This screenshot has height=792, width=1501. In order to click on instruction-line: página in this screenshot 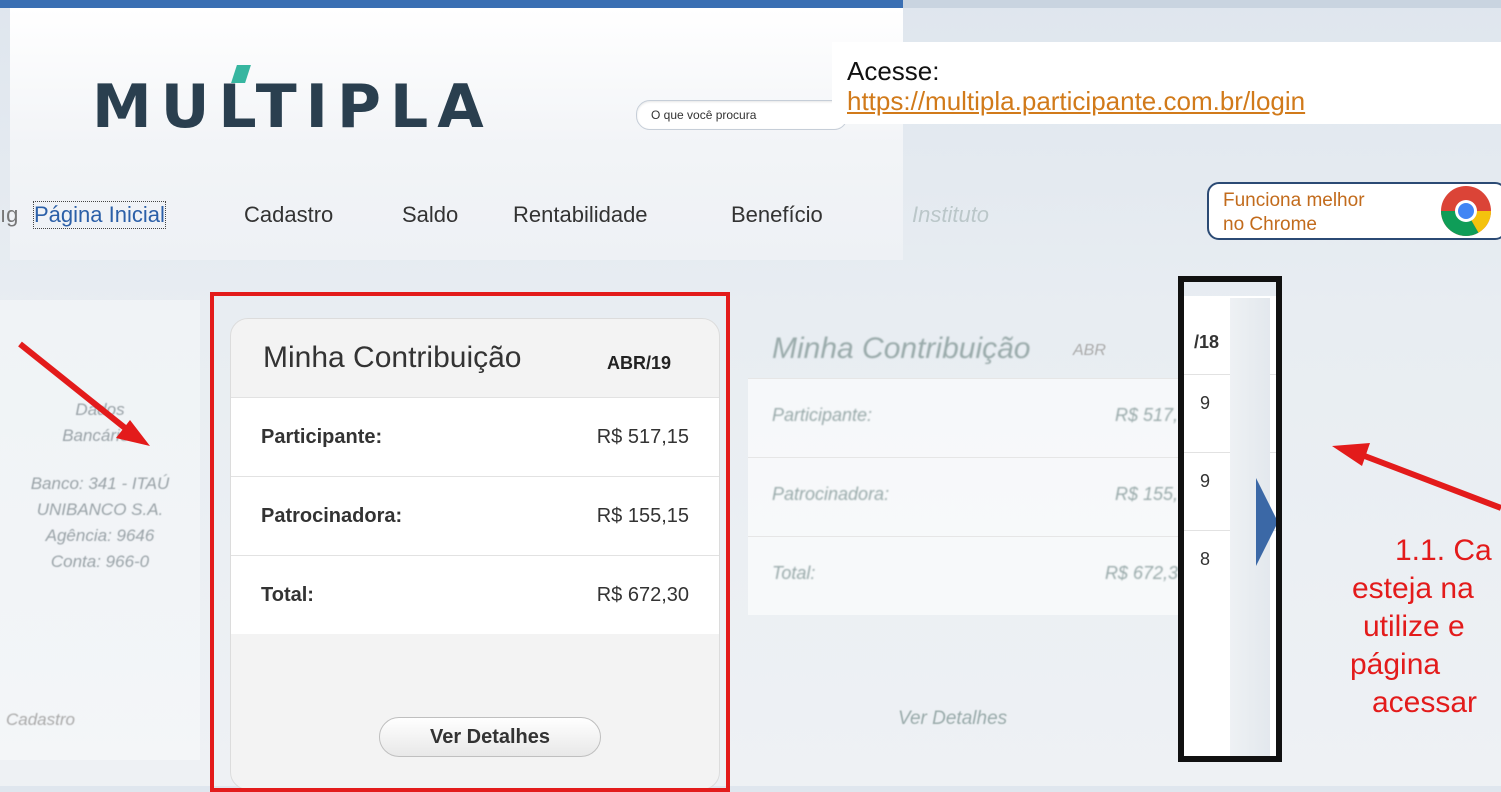, I will do `click(1395, 664)`.